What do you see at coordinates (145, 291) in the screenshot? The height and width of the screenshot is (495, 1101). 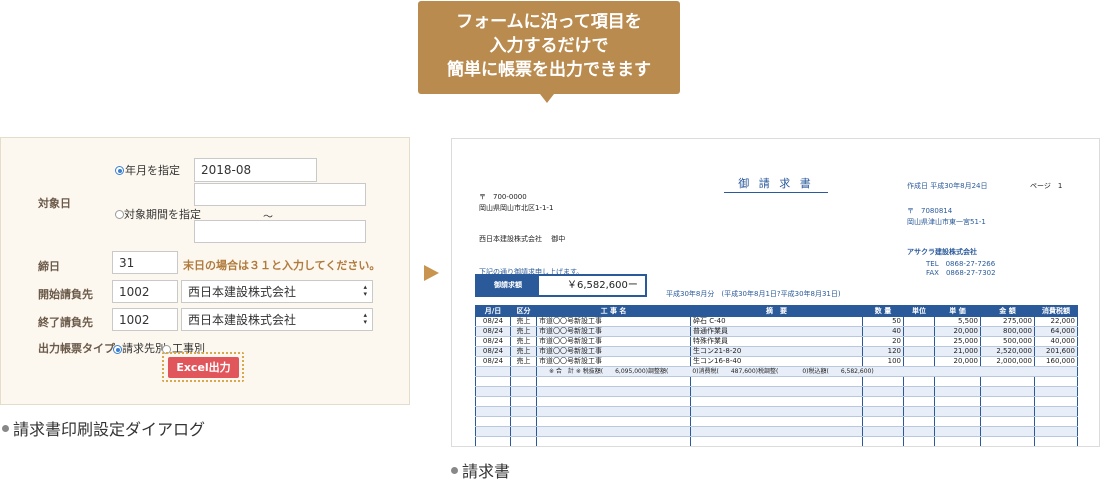 I see `start-client-code-input: 1002` at bounding box center [145, 291].